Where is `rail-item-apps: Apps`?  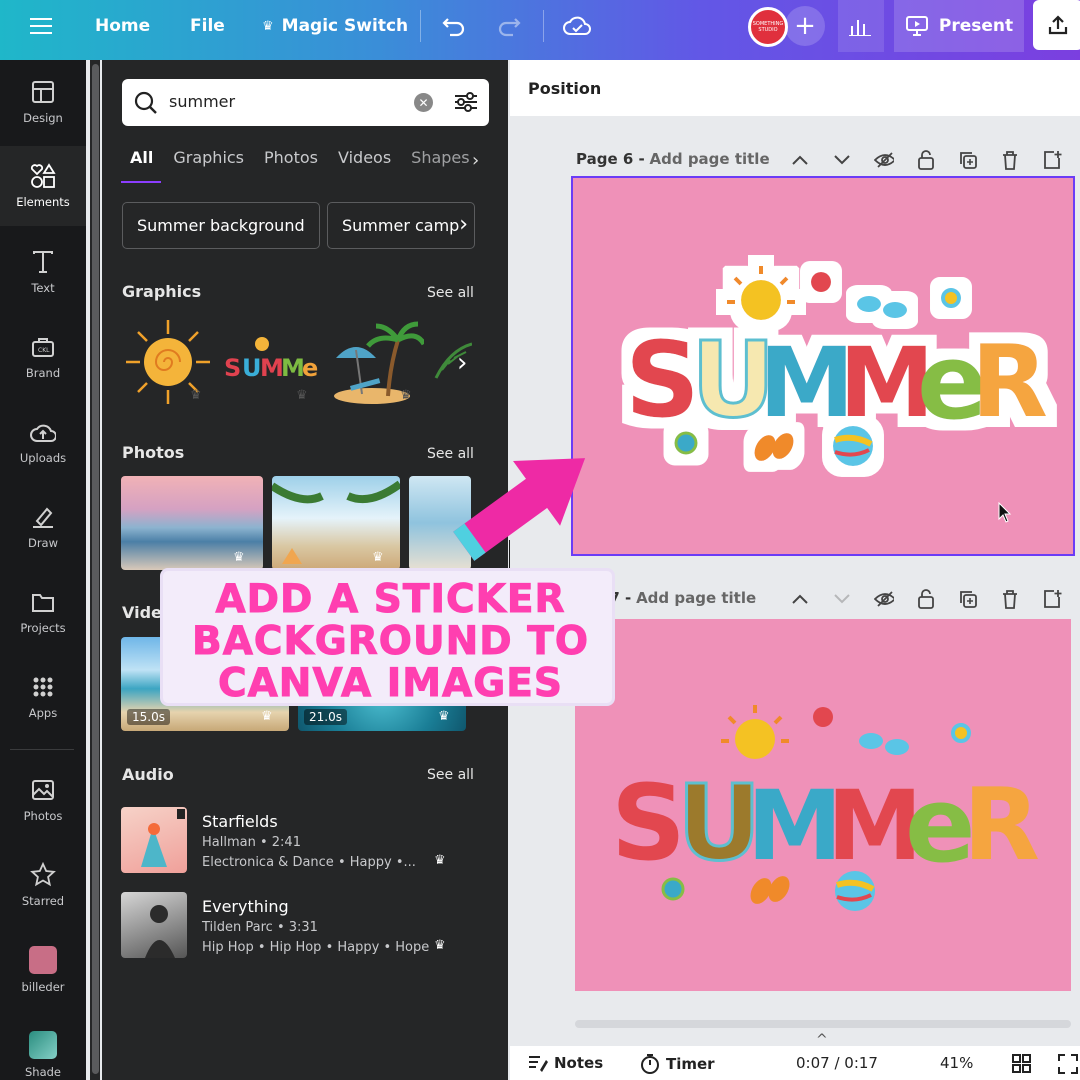 rail-item-apps: Apps is located at coordinates (43, 697).